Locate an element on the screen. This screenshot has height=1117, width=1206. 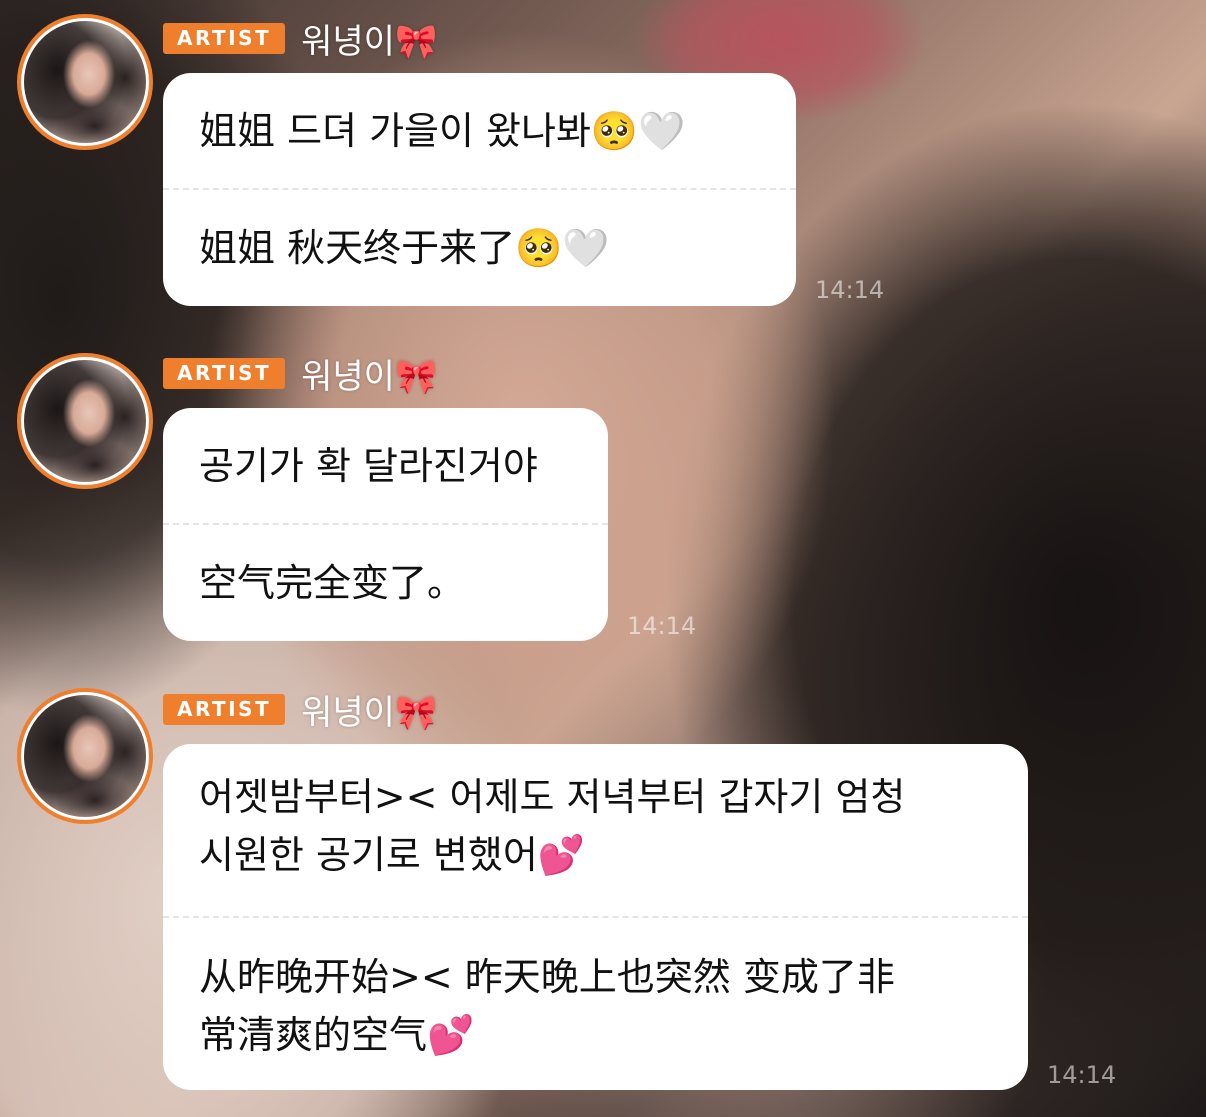
message-text-korean: 姐姐 드뎌 가을이 왔나봐🥺🤍 is located at coordinates (442, 130).